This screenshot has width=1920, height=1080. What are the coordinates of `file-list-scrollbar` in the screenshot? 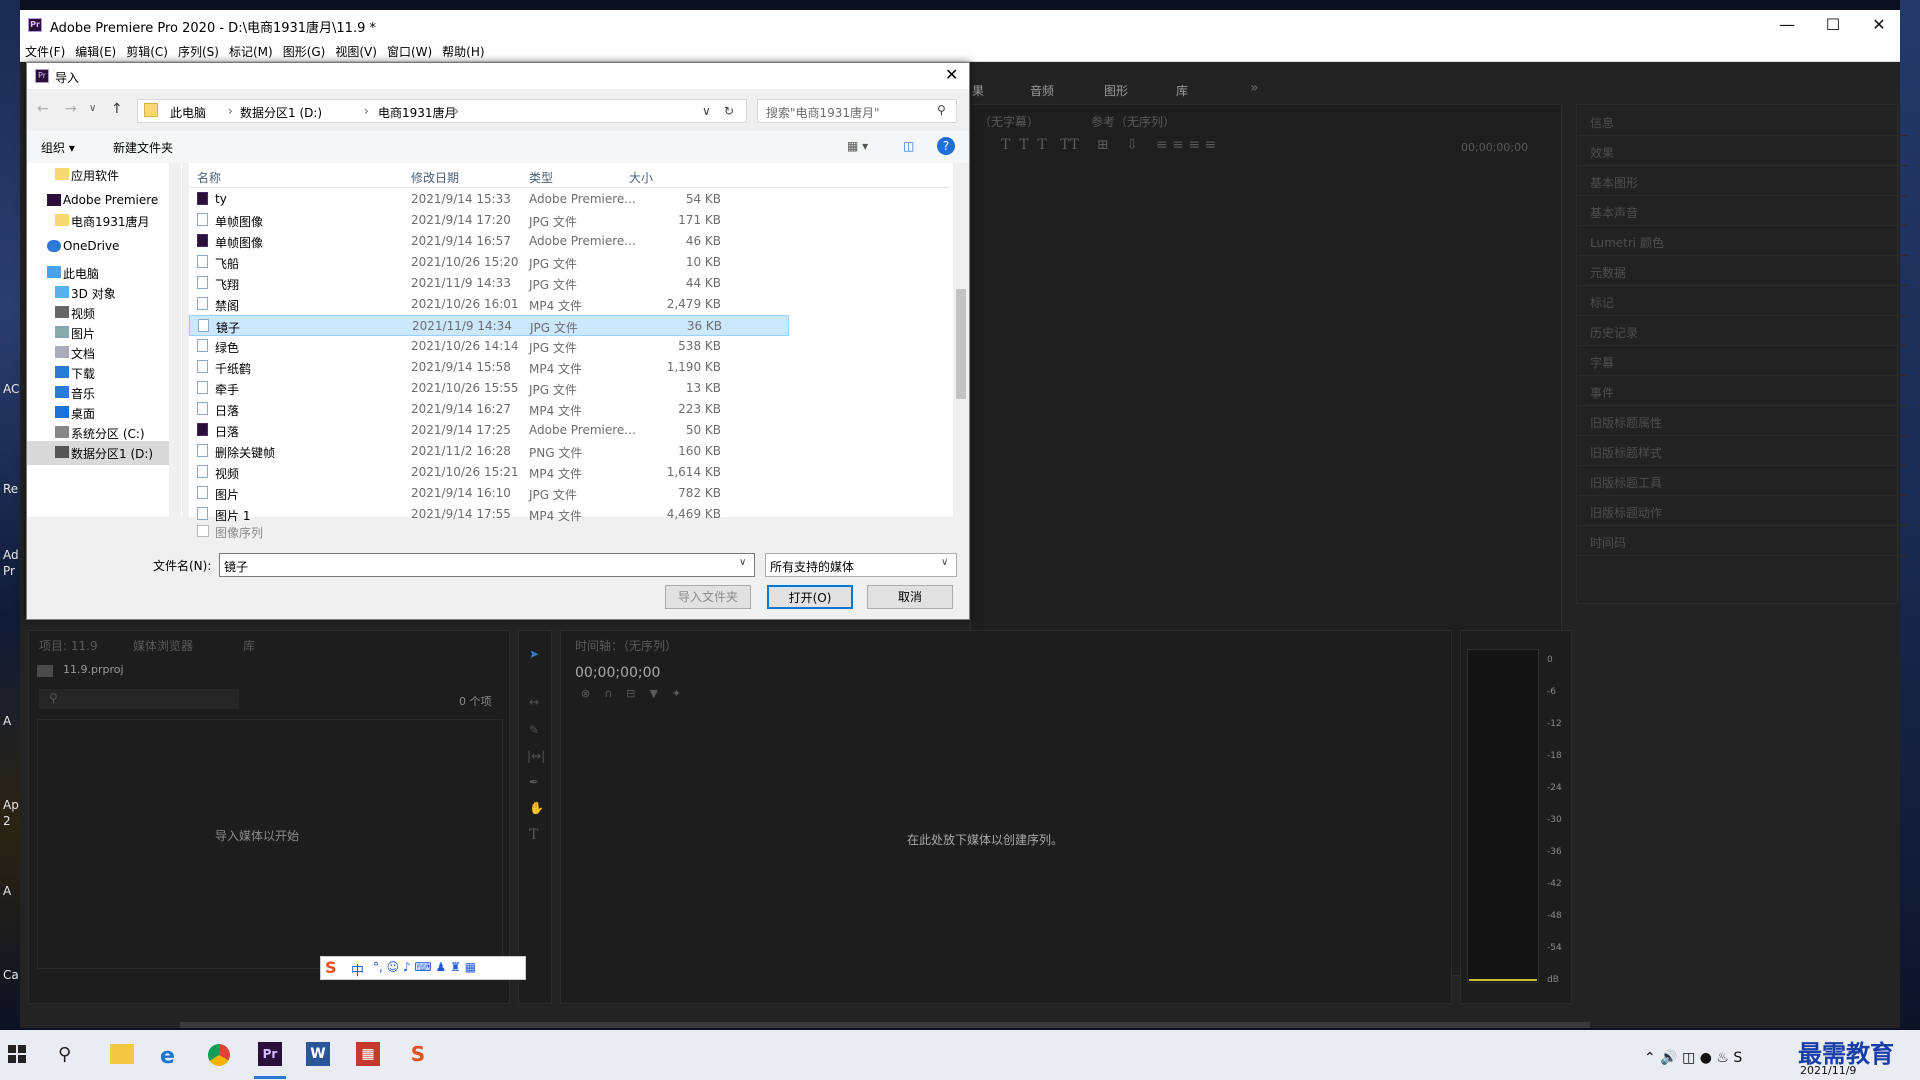 It's located at (961, 340).